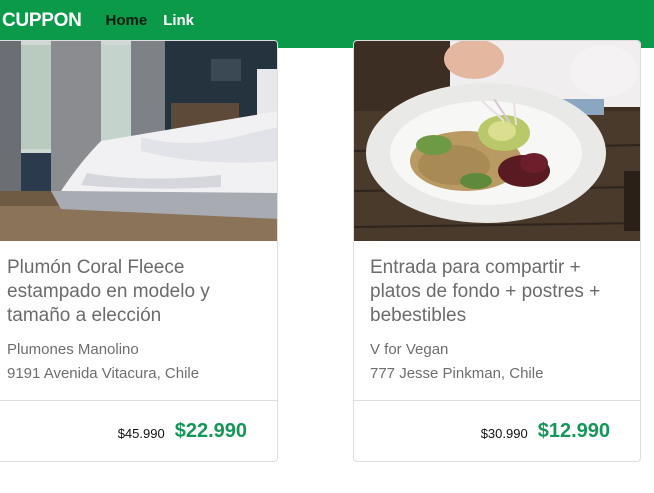 Image resolution: width=654 pixels, height=493 pixels. Describe the element at coordinates (573, 430) in the screenshot. I see `discounted-price: $12.990` at that location.